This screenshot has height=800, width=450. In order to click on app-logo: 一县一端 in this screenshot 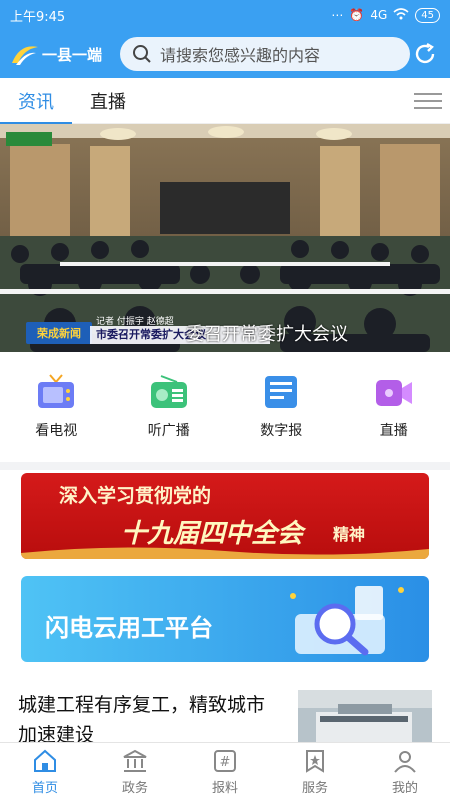, I will do `click(60, 54)`.